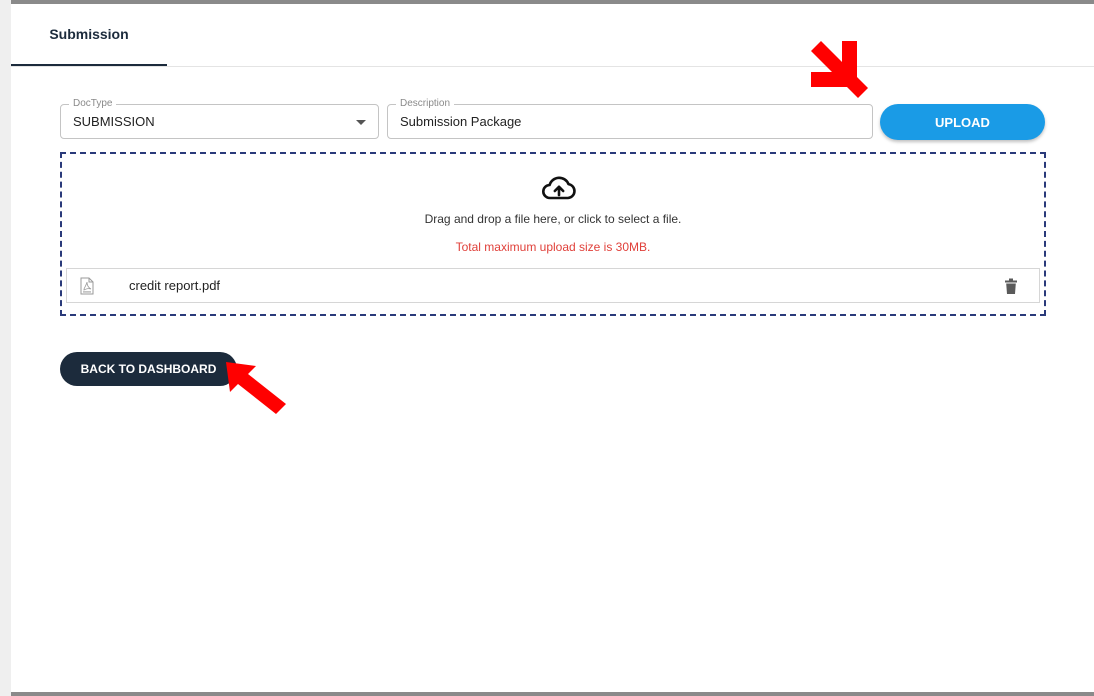 Image resolution: width=1094 pixels, height=696 pixels. What do you see at coordinates (962, 122) in the screenshot?
I see `upload-button: UPLOAD` at bounding box center [962, 122].